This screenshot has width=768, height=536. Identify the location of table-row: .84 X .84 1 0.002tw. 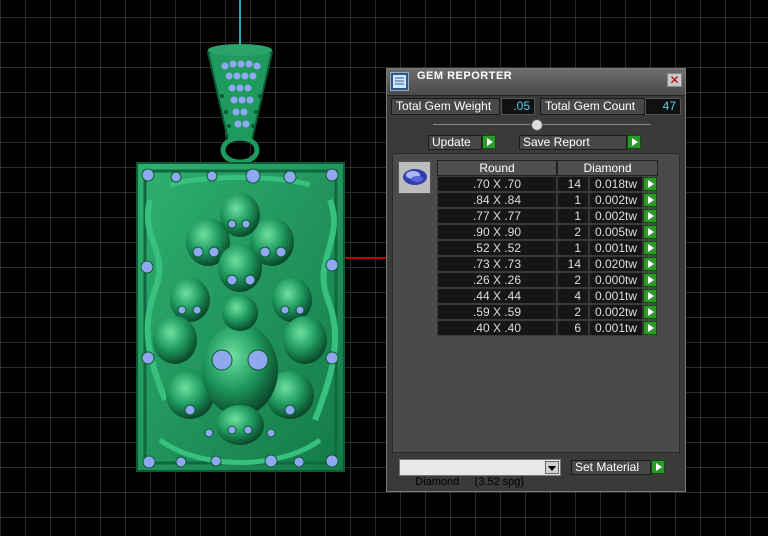
(543, 200).